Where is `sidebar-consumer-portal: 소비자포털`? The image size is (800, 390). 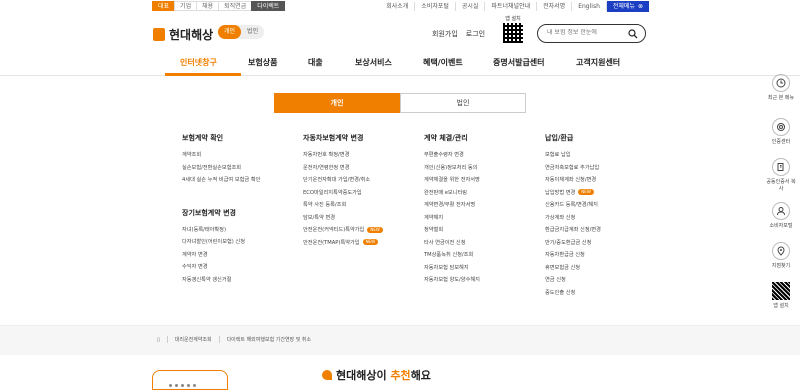 sidebar-consumer-portal: 소비자포털 is located at coordinates (781, 215).